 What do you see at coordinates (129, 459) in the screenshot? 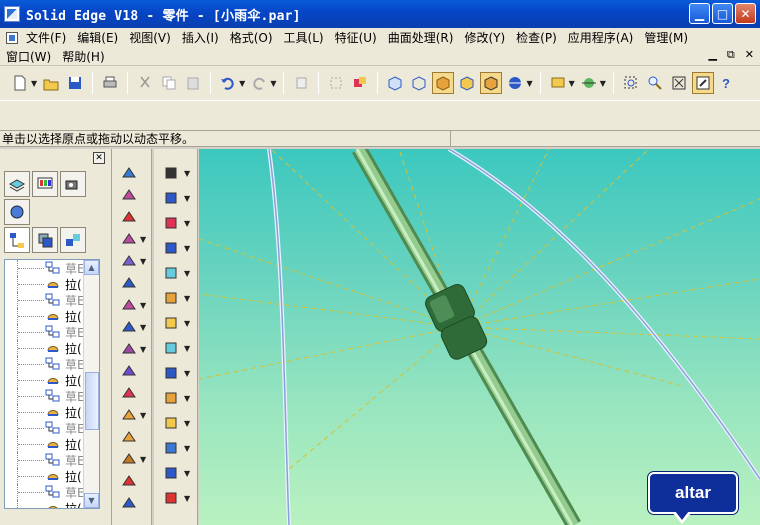
I see `vent-icon` at bounding box center [129, 459].